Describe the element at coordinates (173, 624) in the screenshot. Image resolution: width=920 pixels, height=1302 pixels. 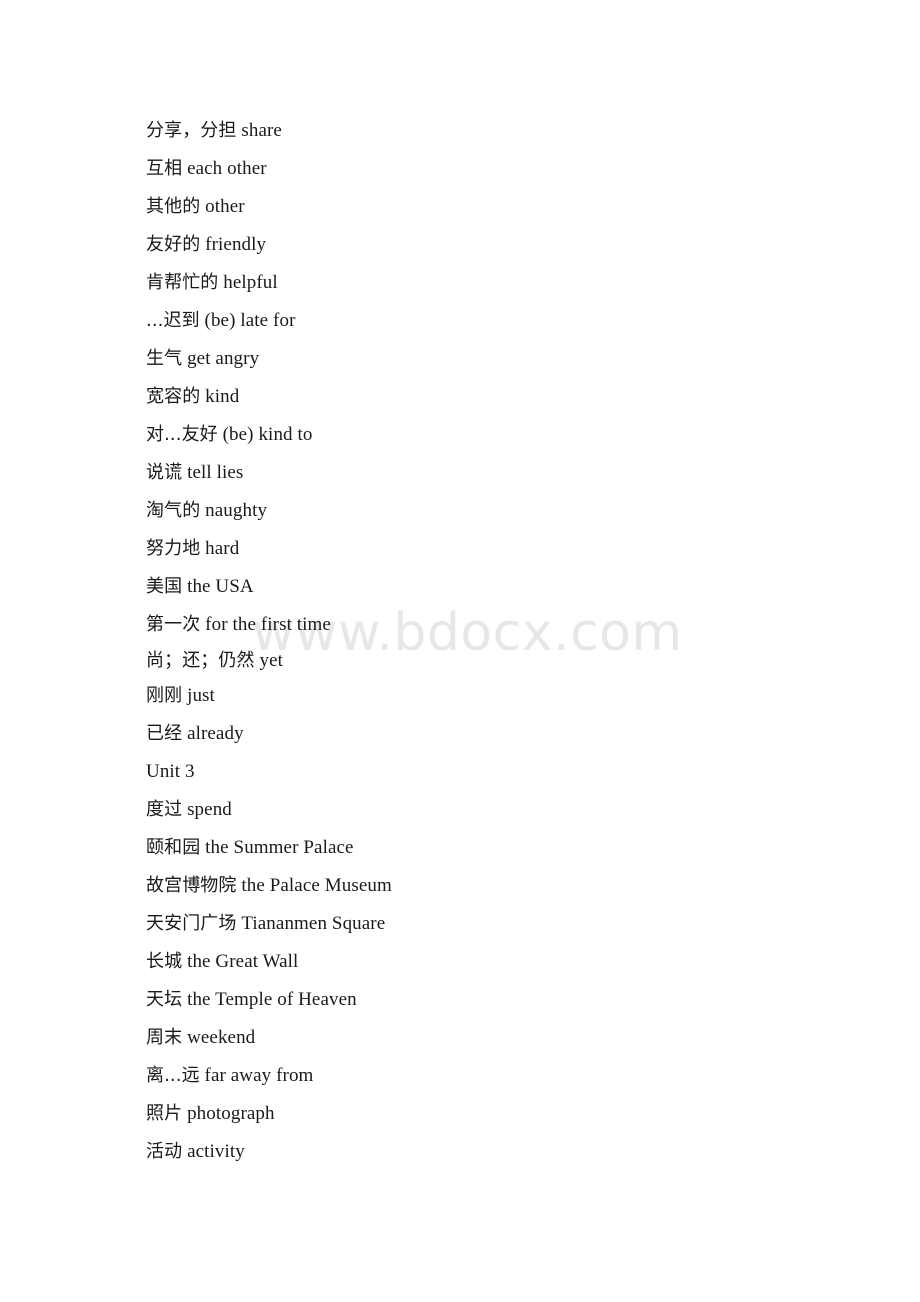
I see `chinese-term: 第一次` at that location.